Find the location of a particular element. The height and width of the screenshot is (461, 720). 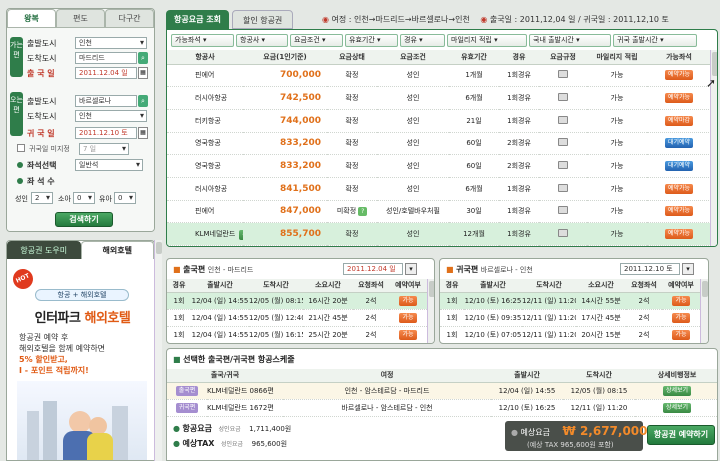

tab-flight-helper: 항공권 도우미 is located at coordinates (44, 250).